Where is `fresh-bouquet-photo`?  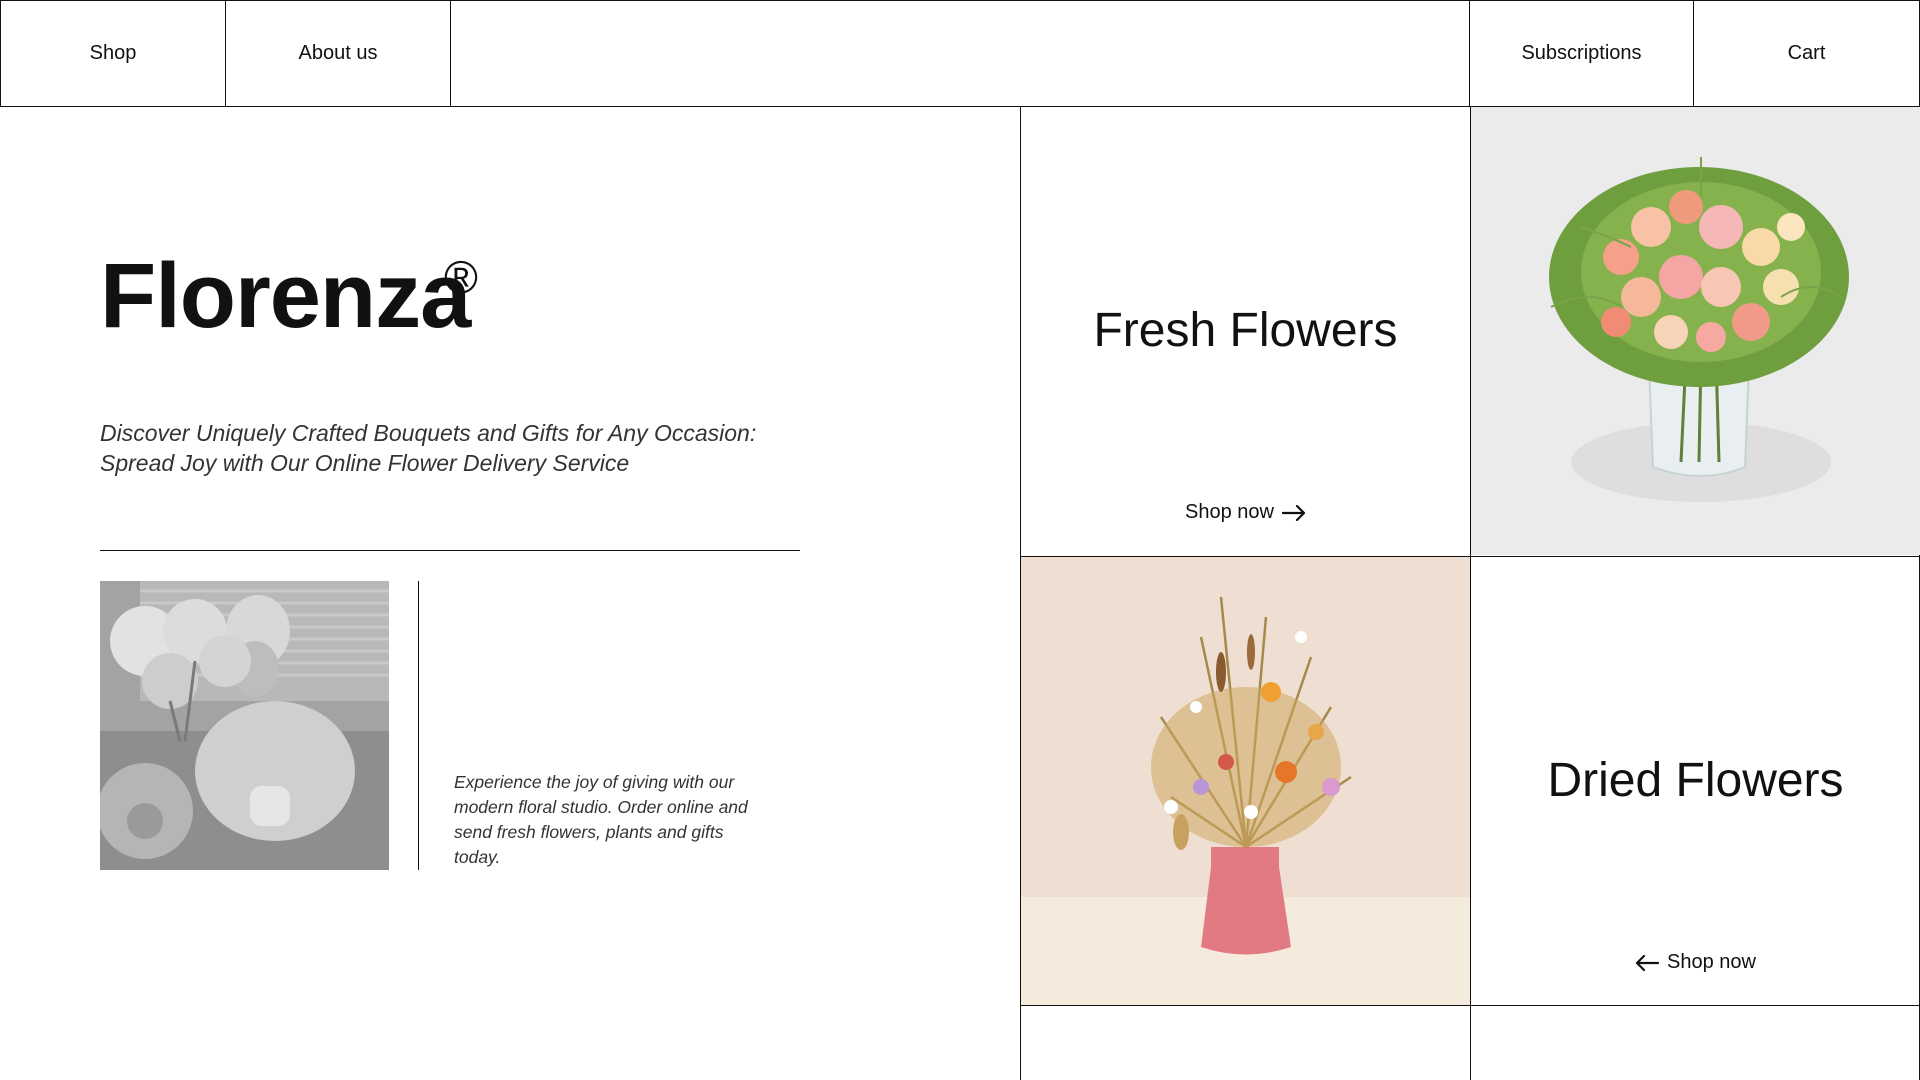
fresh-bouquet-photo is located at coordinates (1695, 331).